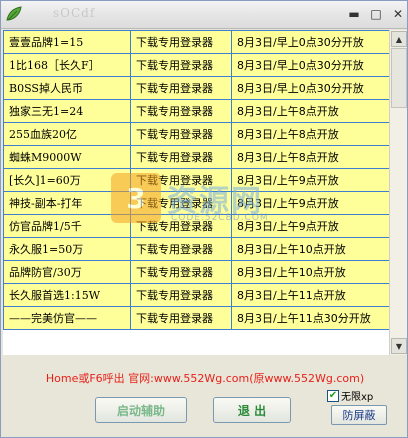  Describe the element at coordinates (310, 295) in the screenshot. I see `open-time-cell: 8月3日/上午11点开放` at that location.